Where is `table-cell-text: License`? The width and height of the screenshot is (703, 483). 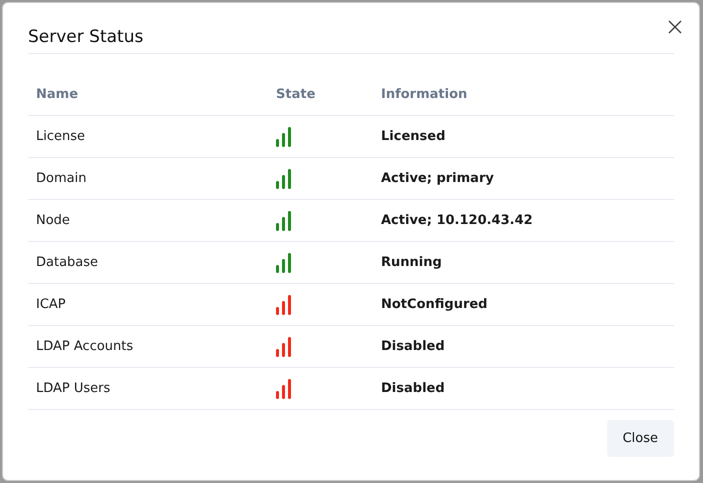
table-cell-text: License is located at coordinates (61, 136).